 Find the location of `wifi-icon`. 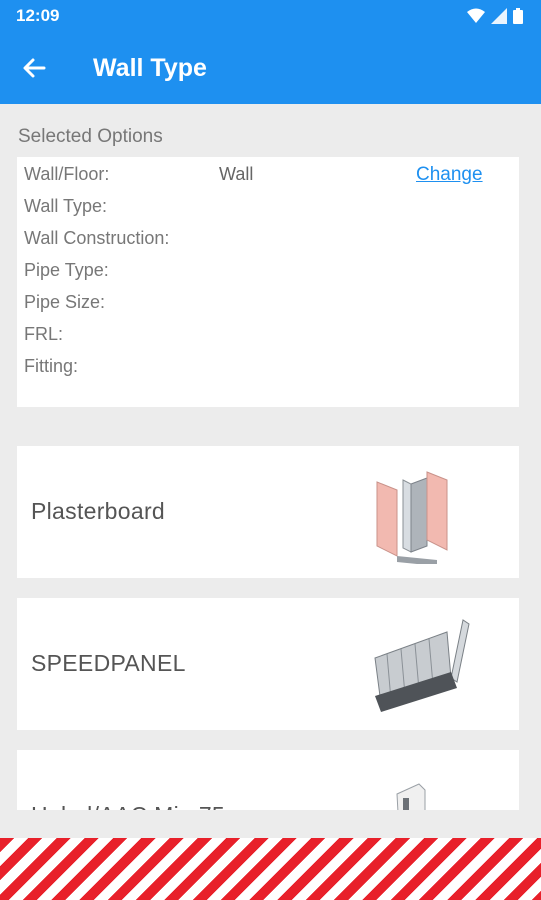

wifi-icon is located at coordinates (476, 15).